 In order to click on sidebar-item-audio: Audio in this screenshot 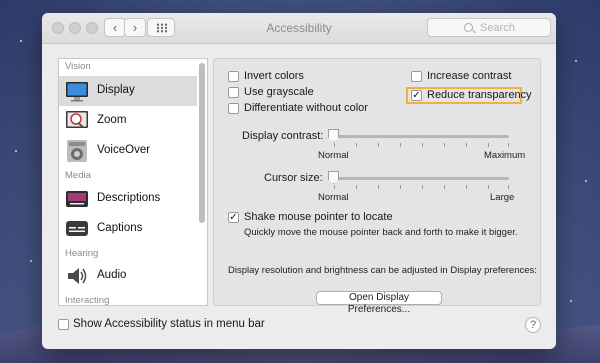, I will do `click(128, 276)`.